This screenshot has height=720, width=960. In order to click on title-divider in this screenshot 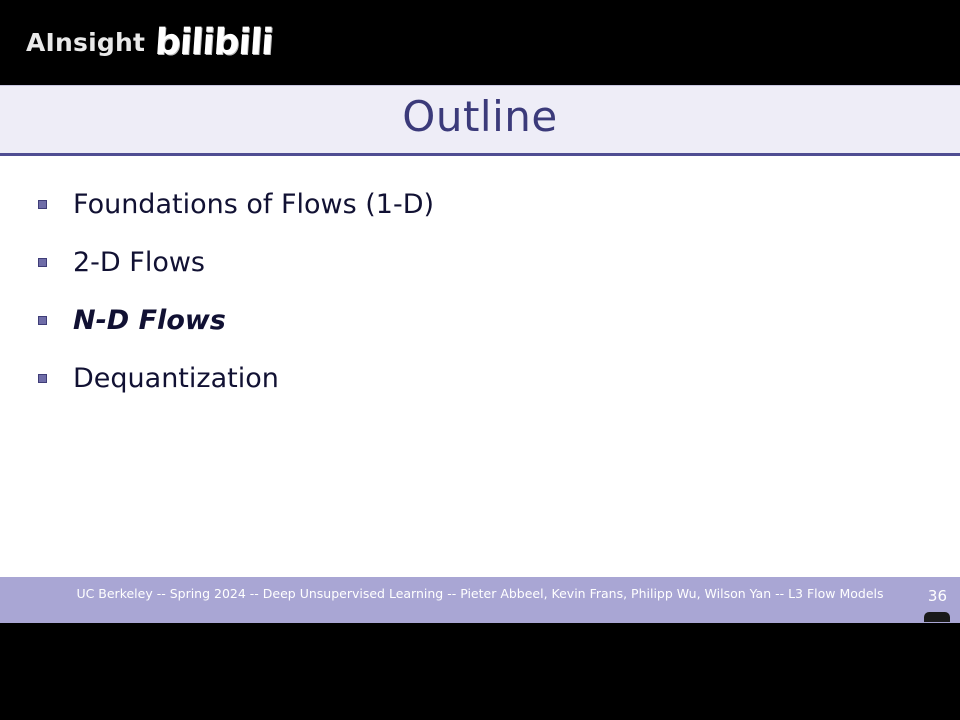, I will do `click(480, 154)`.